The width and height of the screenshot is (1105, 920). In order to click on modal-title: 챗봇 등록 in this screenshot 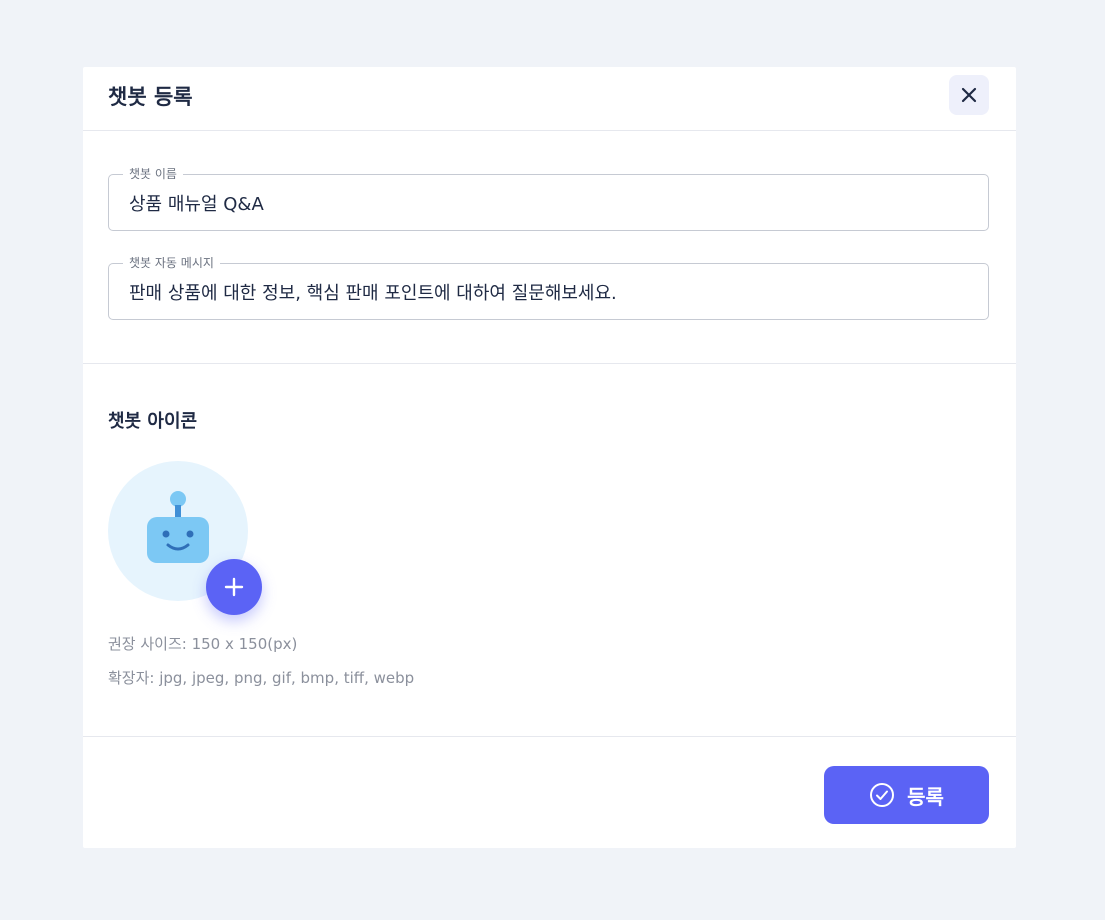, I will do `click(150, 97)`.